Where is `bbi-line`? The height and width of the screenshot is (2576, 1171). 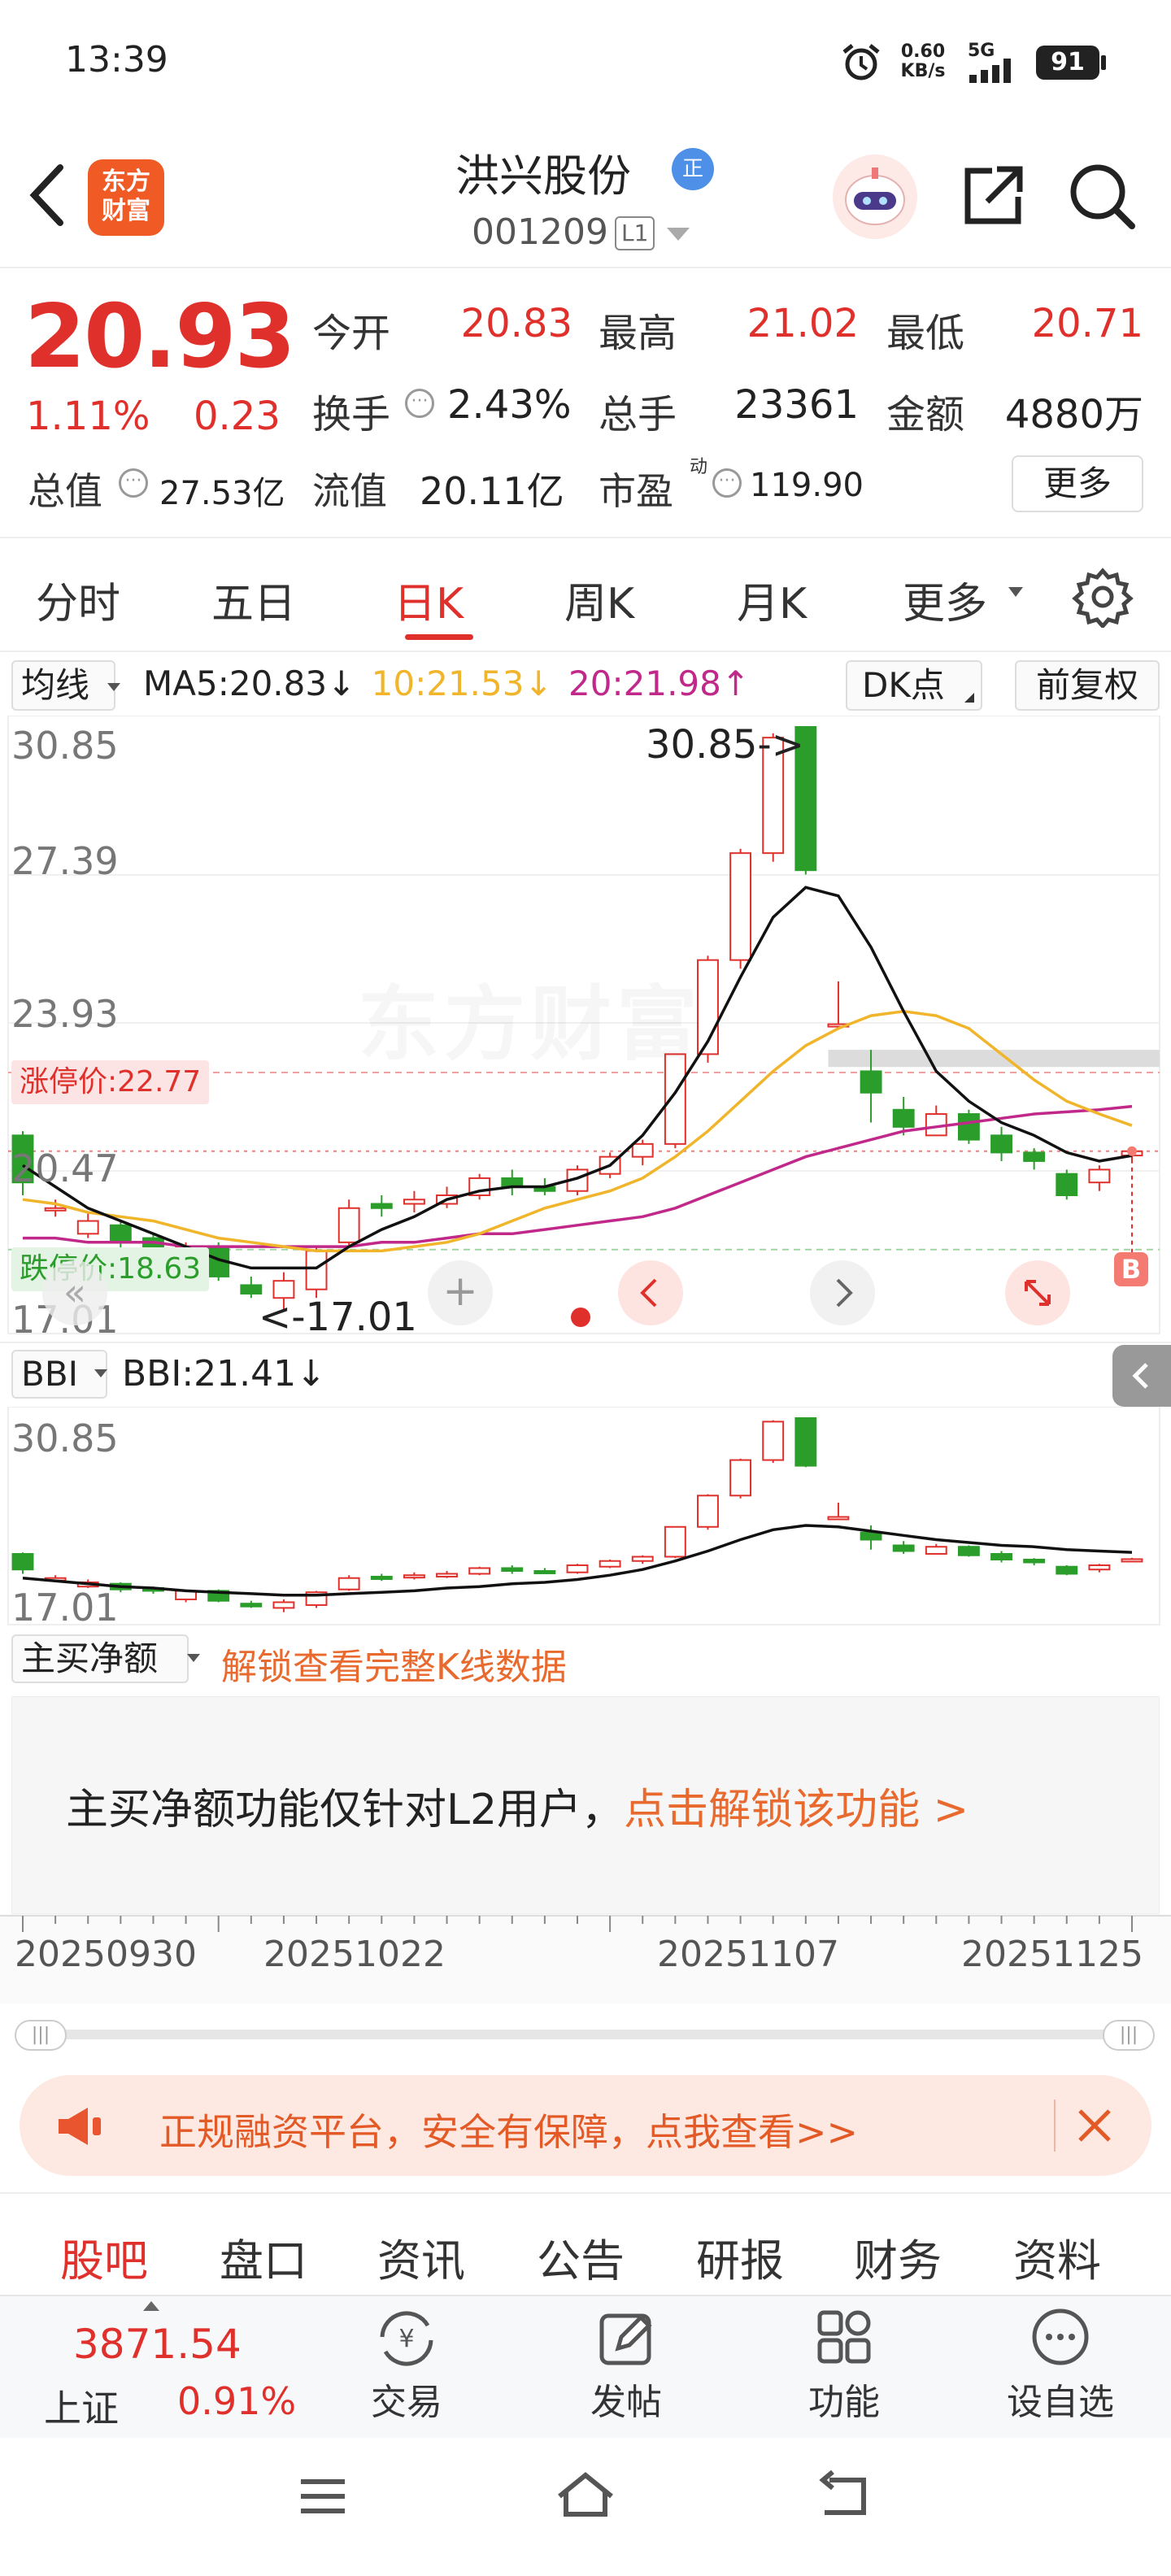 bbi-line is located at coordinates (577, 1560).